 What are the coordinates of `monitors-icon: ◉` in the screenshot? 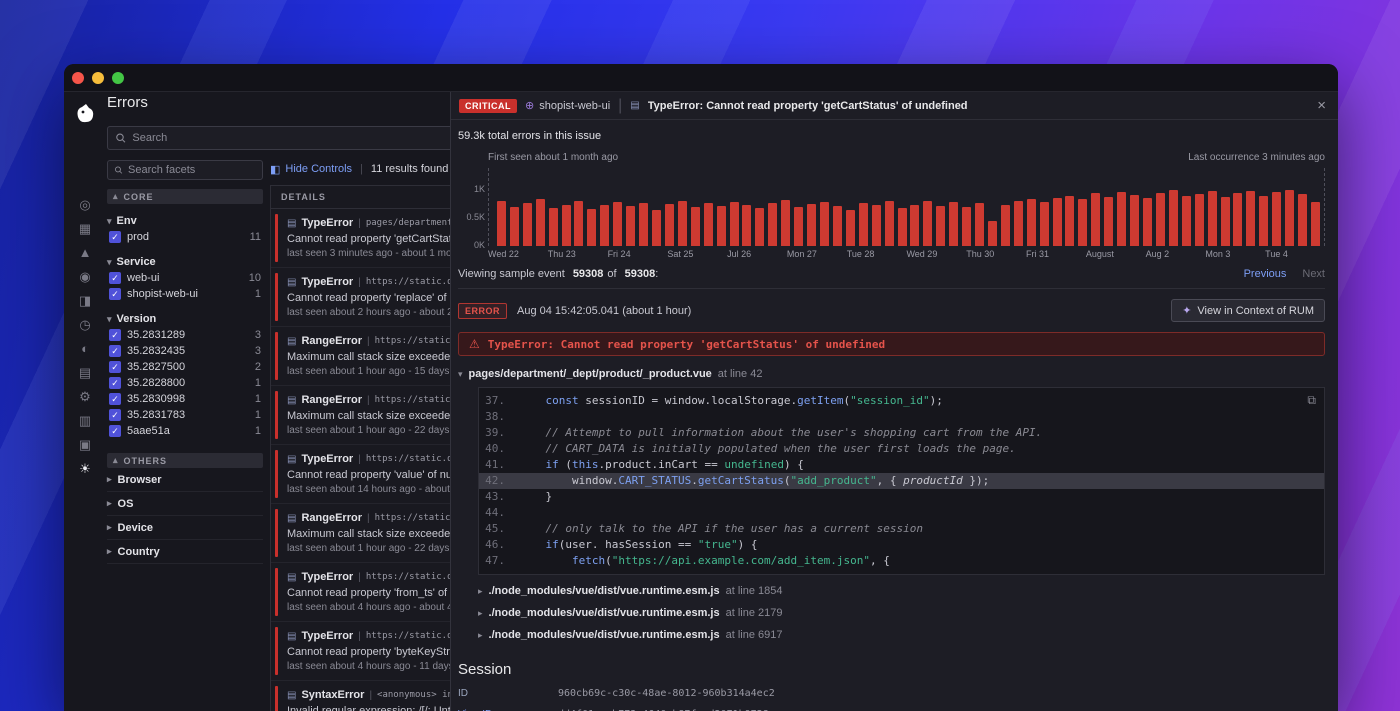 It's located at (84, 277).